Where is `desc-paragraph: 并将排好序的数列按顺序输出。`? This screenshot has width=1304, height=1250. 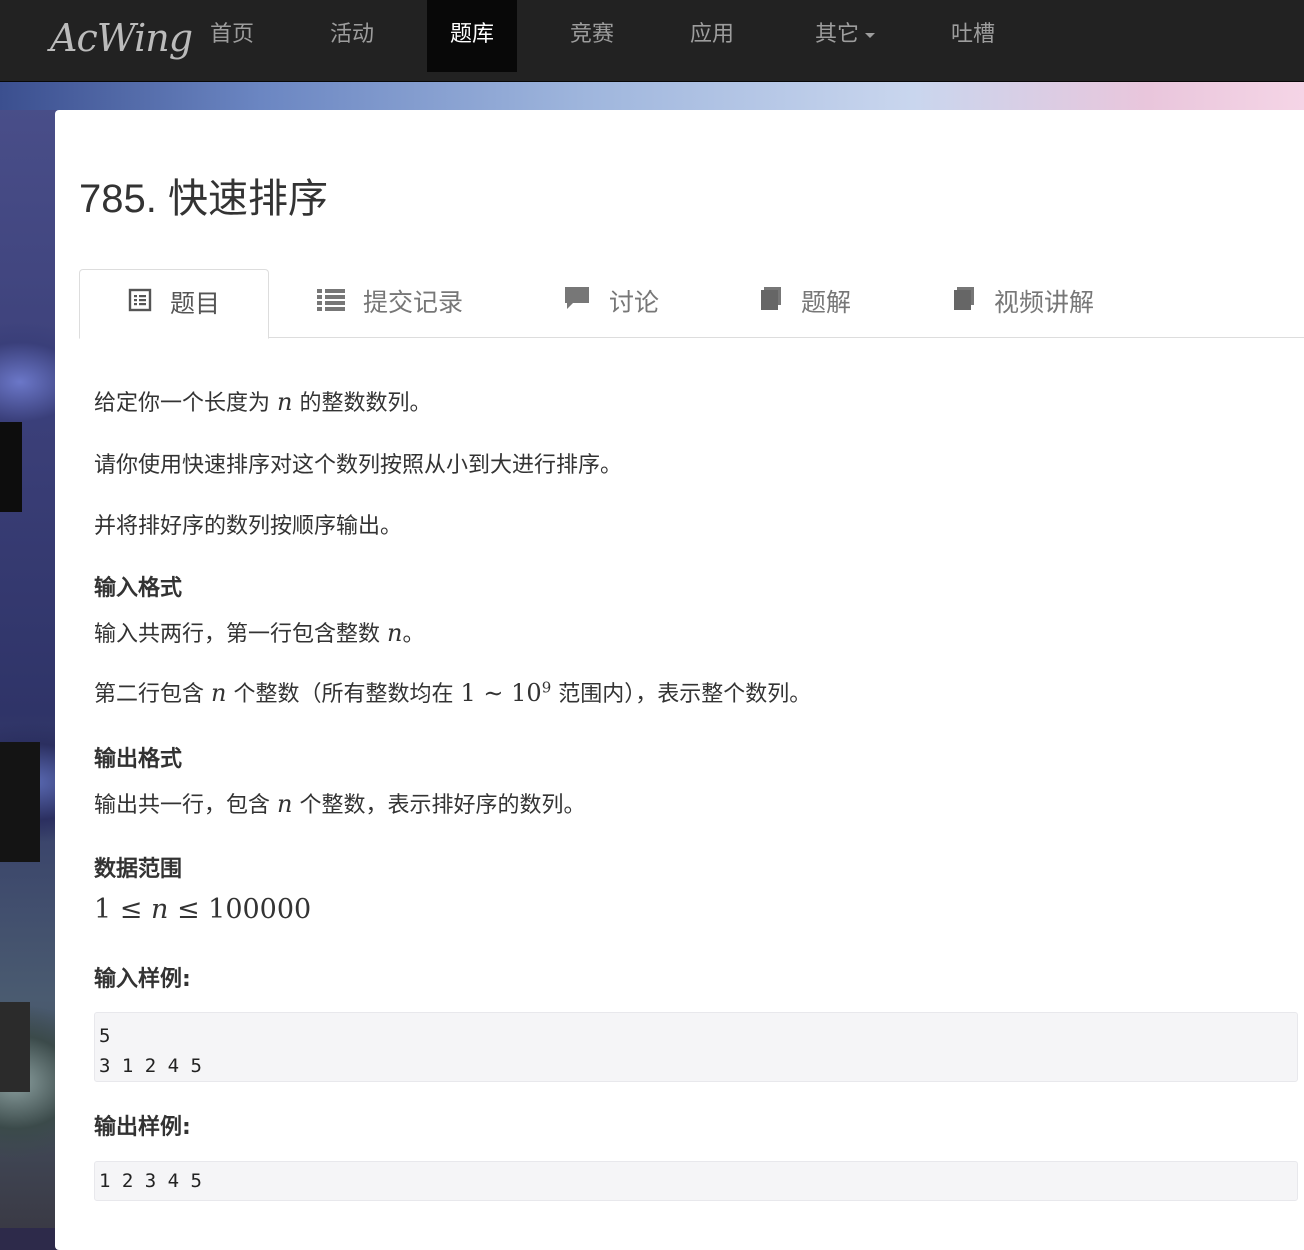
desc-paragraph: 并将排好序的数列按顺序输出。 is located at coordinates (248, 526).